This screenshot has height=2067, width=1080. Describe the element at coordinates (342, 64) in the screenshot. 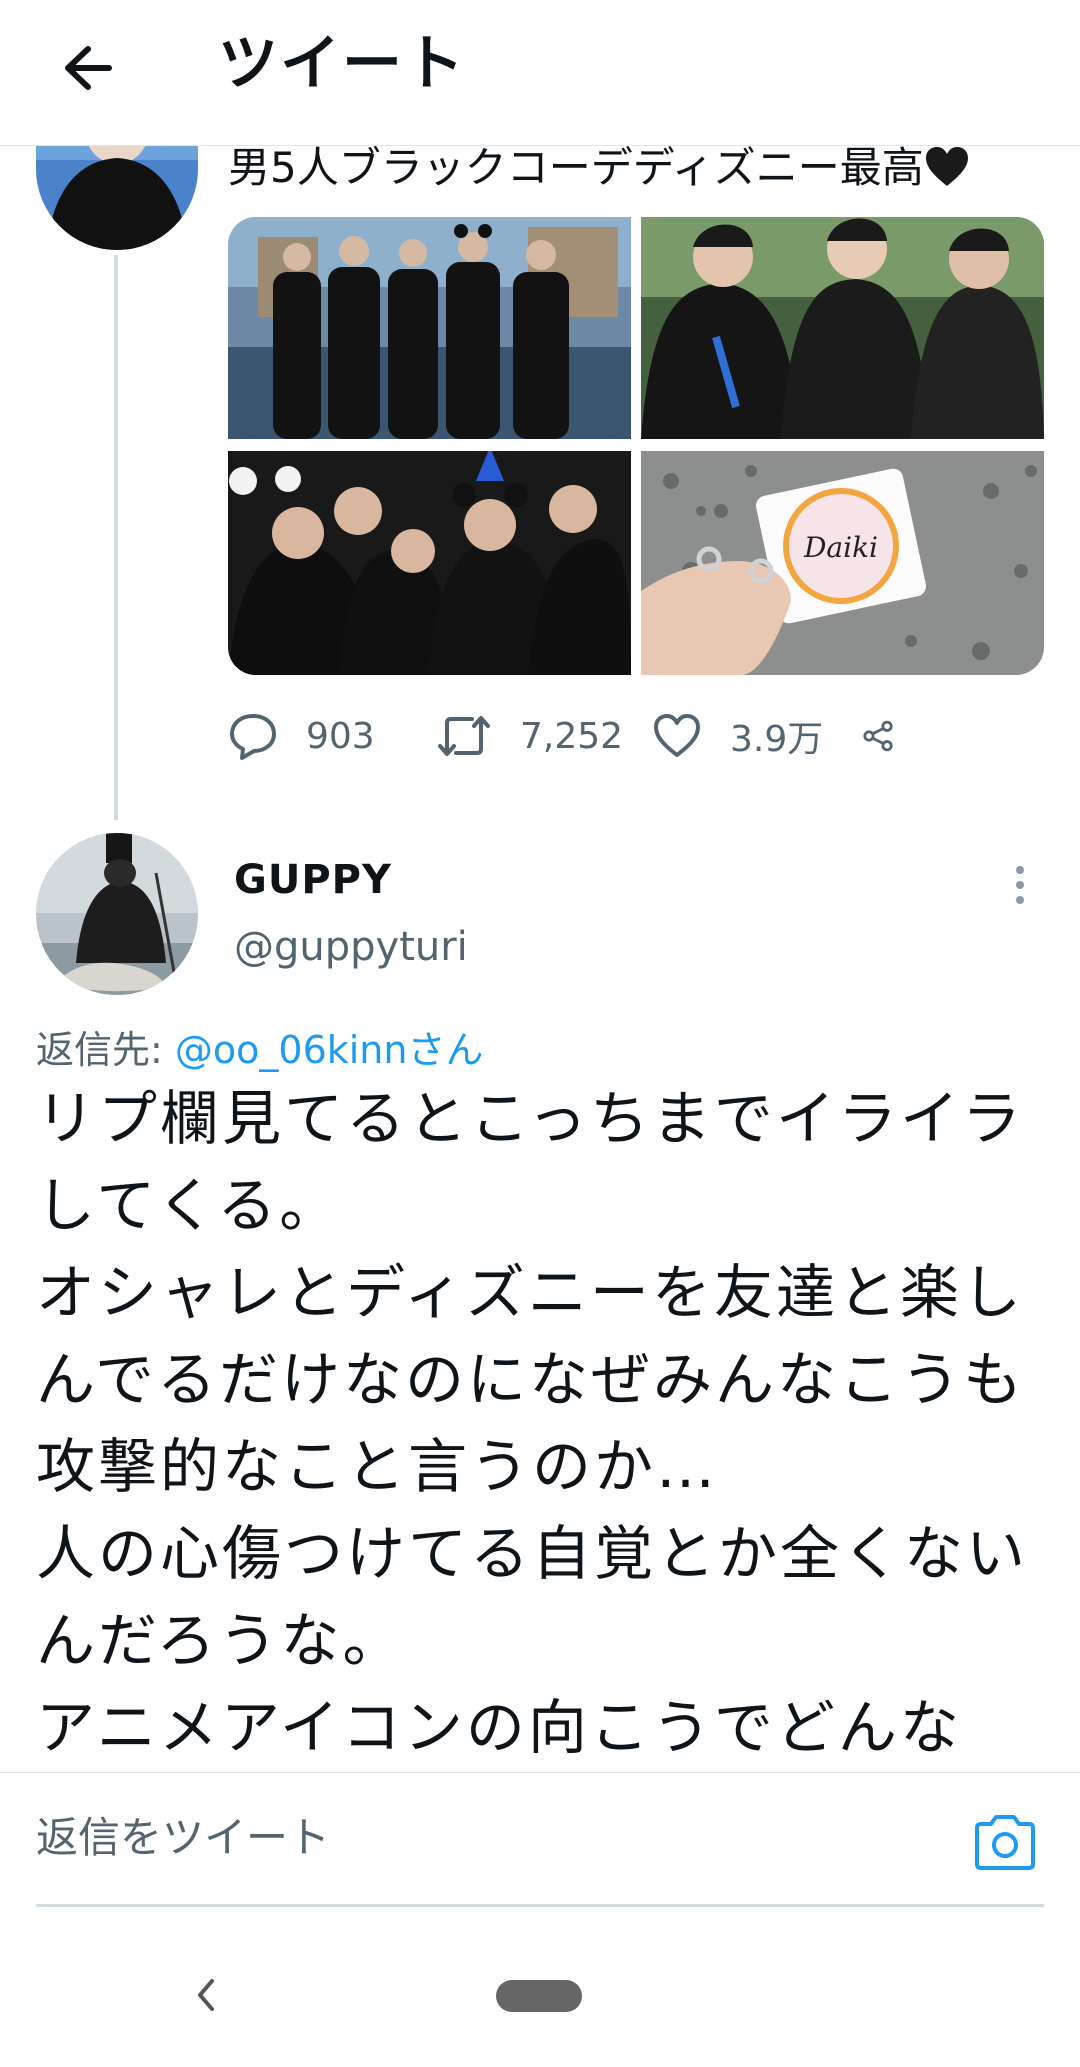

I see `page-title: ツイート` at that location.